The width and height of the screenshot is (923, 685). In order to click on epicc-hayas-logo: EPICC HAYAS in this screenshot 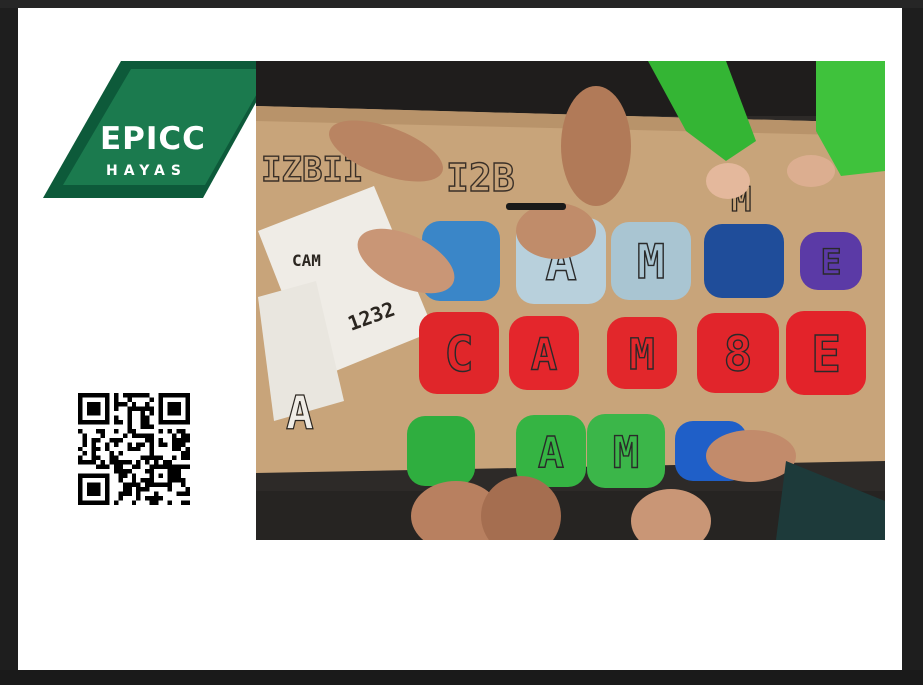, I will do `click(161, 129)`.